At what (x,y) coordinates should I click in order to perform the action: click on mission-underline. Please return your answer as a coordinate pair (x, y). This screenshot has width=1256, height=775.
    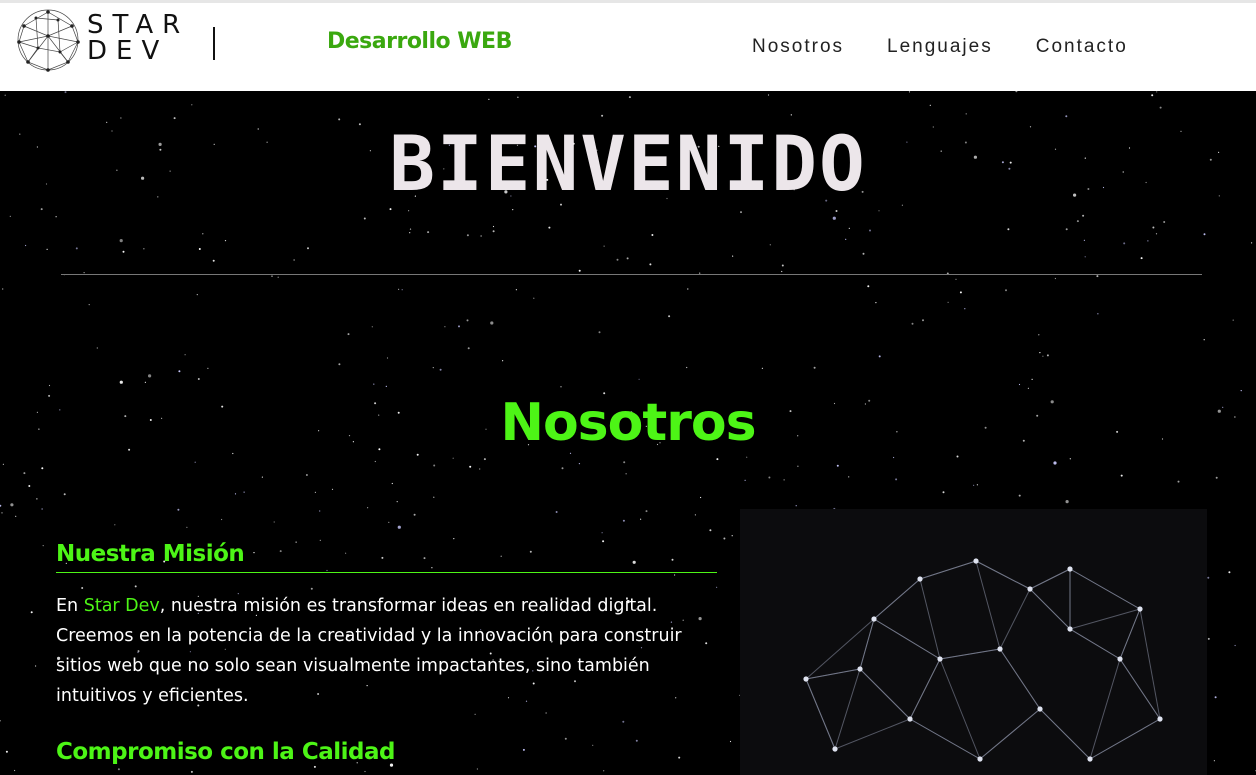
    Looking at the image, I should click on (386, 572).